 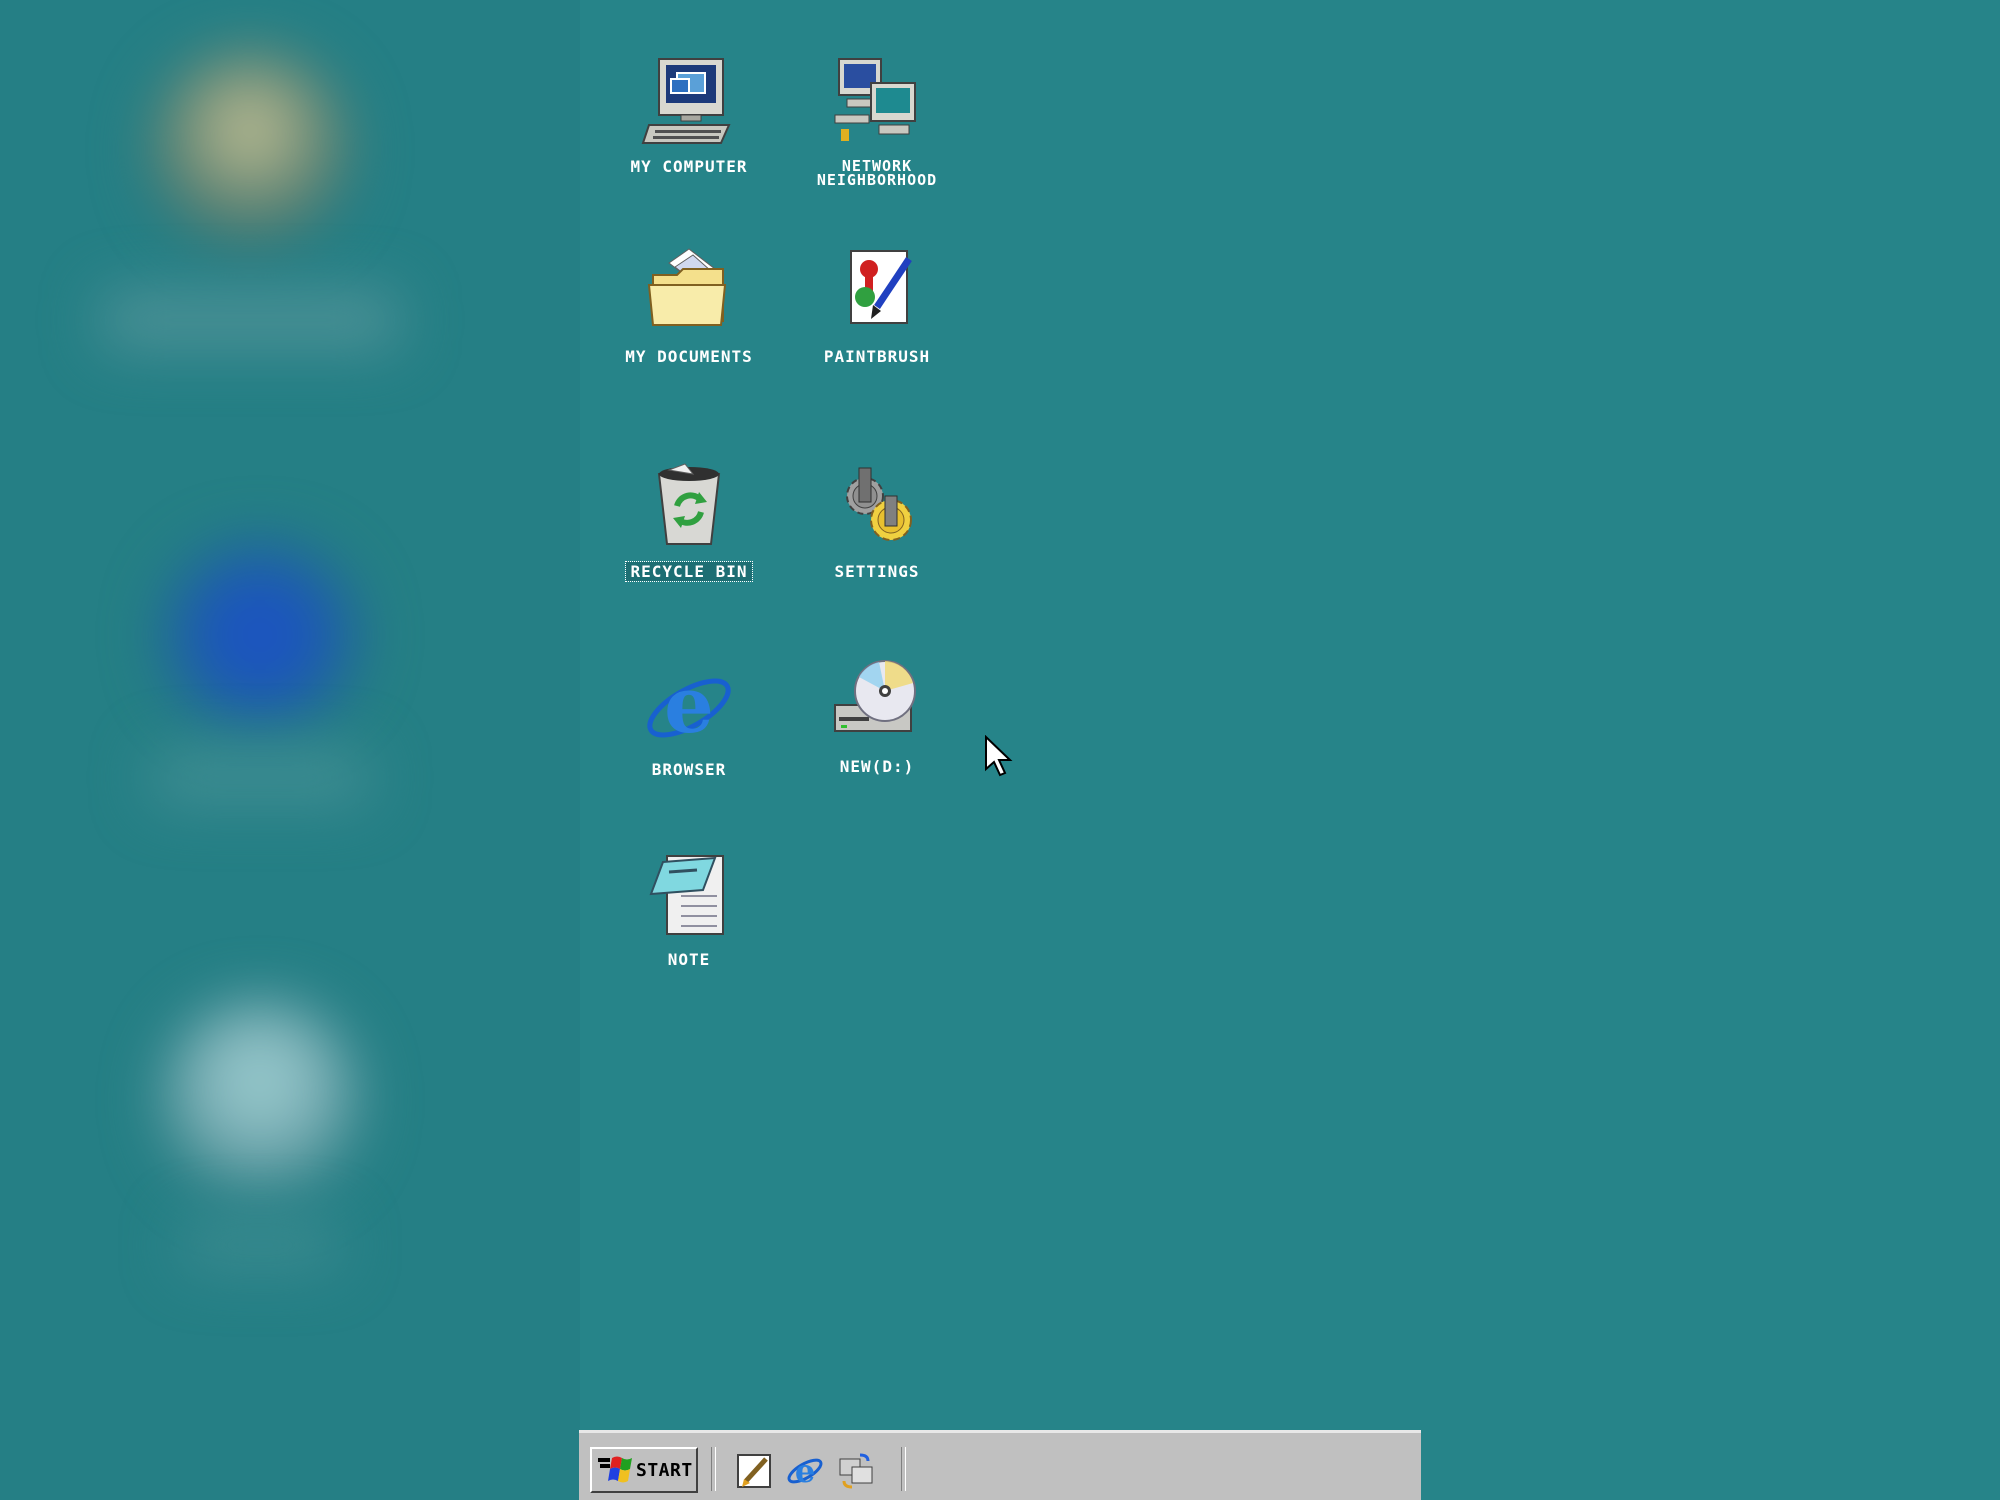 I want to click on desktop-icon-new-d-drive: NEW(D:), so click(x=877, y=715).